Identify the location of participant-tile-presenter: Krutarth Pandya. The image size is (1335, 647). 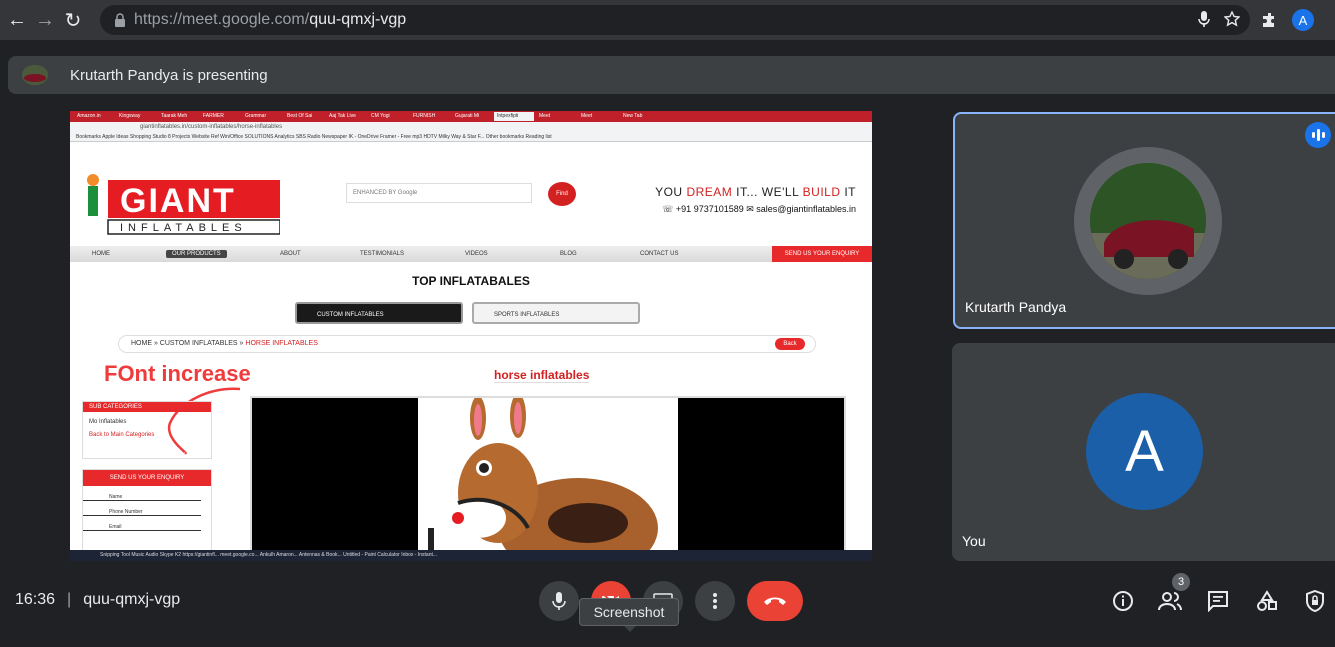
(1144, 220).